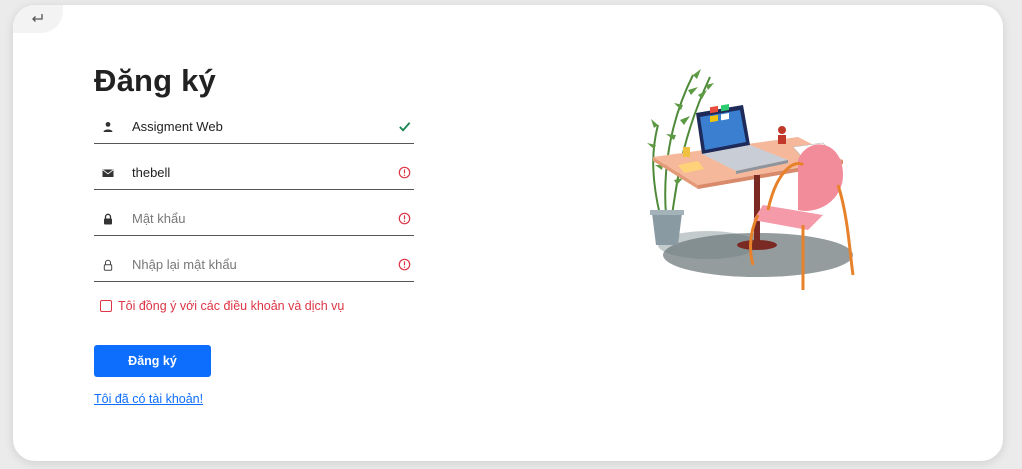 The width and height of the screenshot is (1022, 469). Describe the element at coordinates (108, 265) in the screenshot. I see `lock-open-icon` at that location.